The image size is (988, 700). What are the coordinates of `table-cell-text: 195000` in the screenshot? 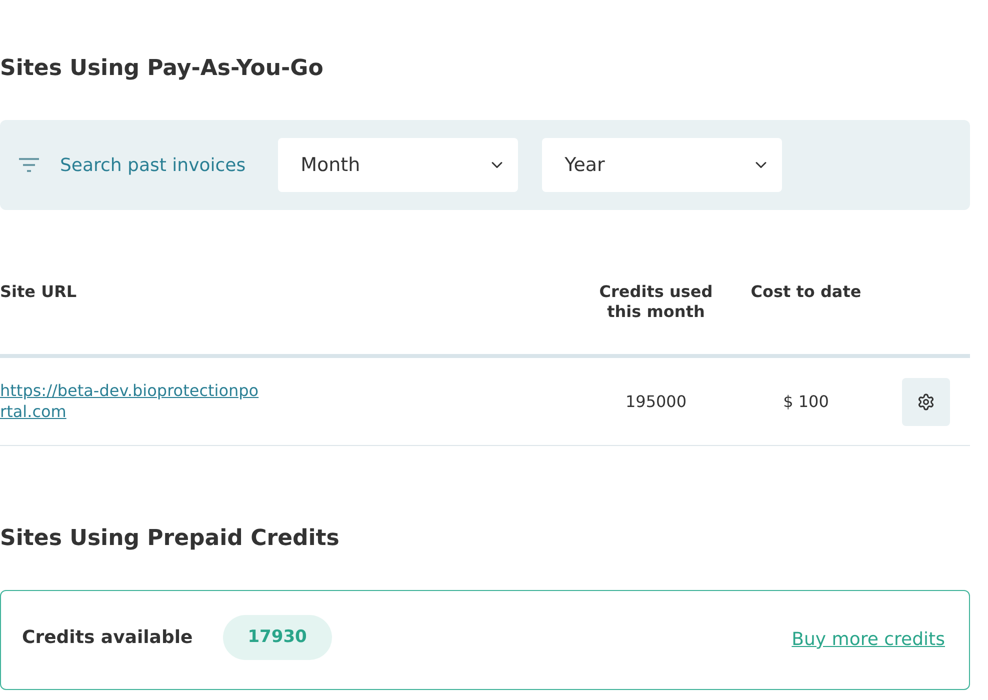 It's located at (656, 401).